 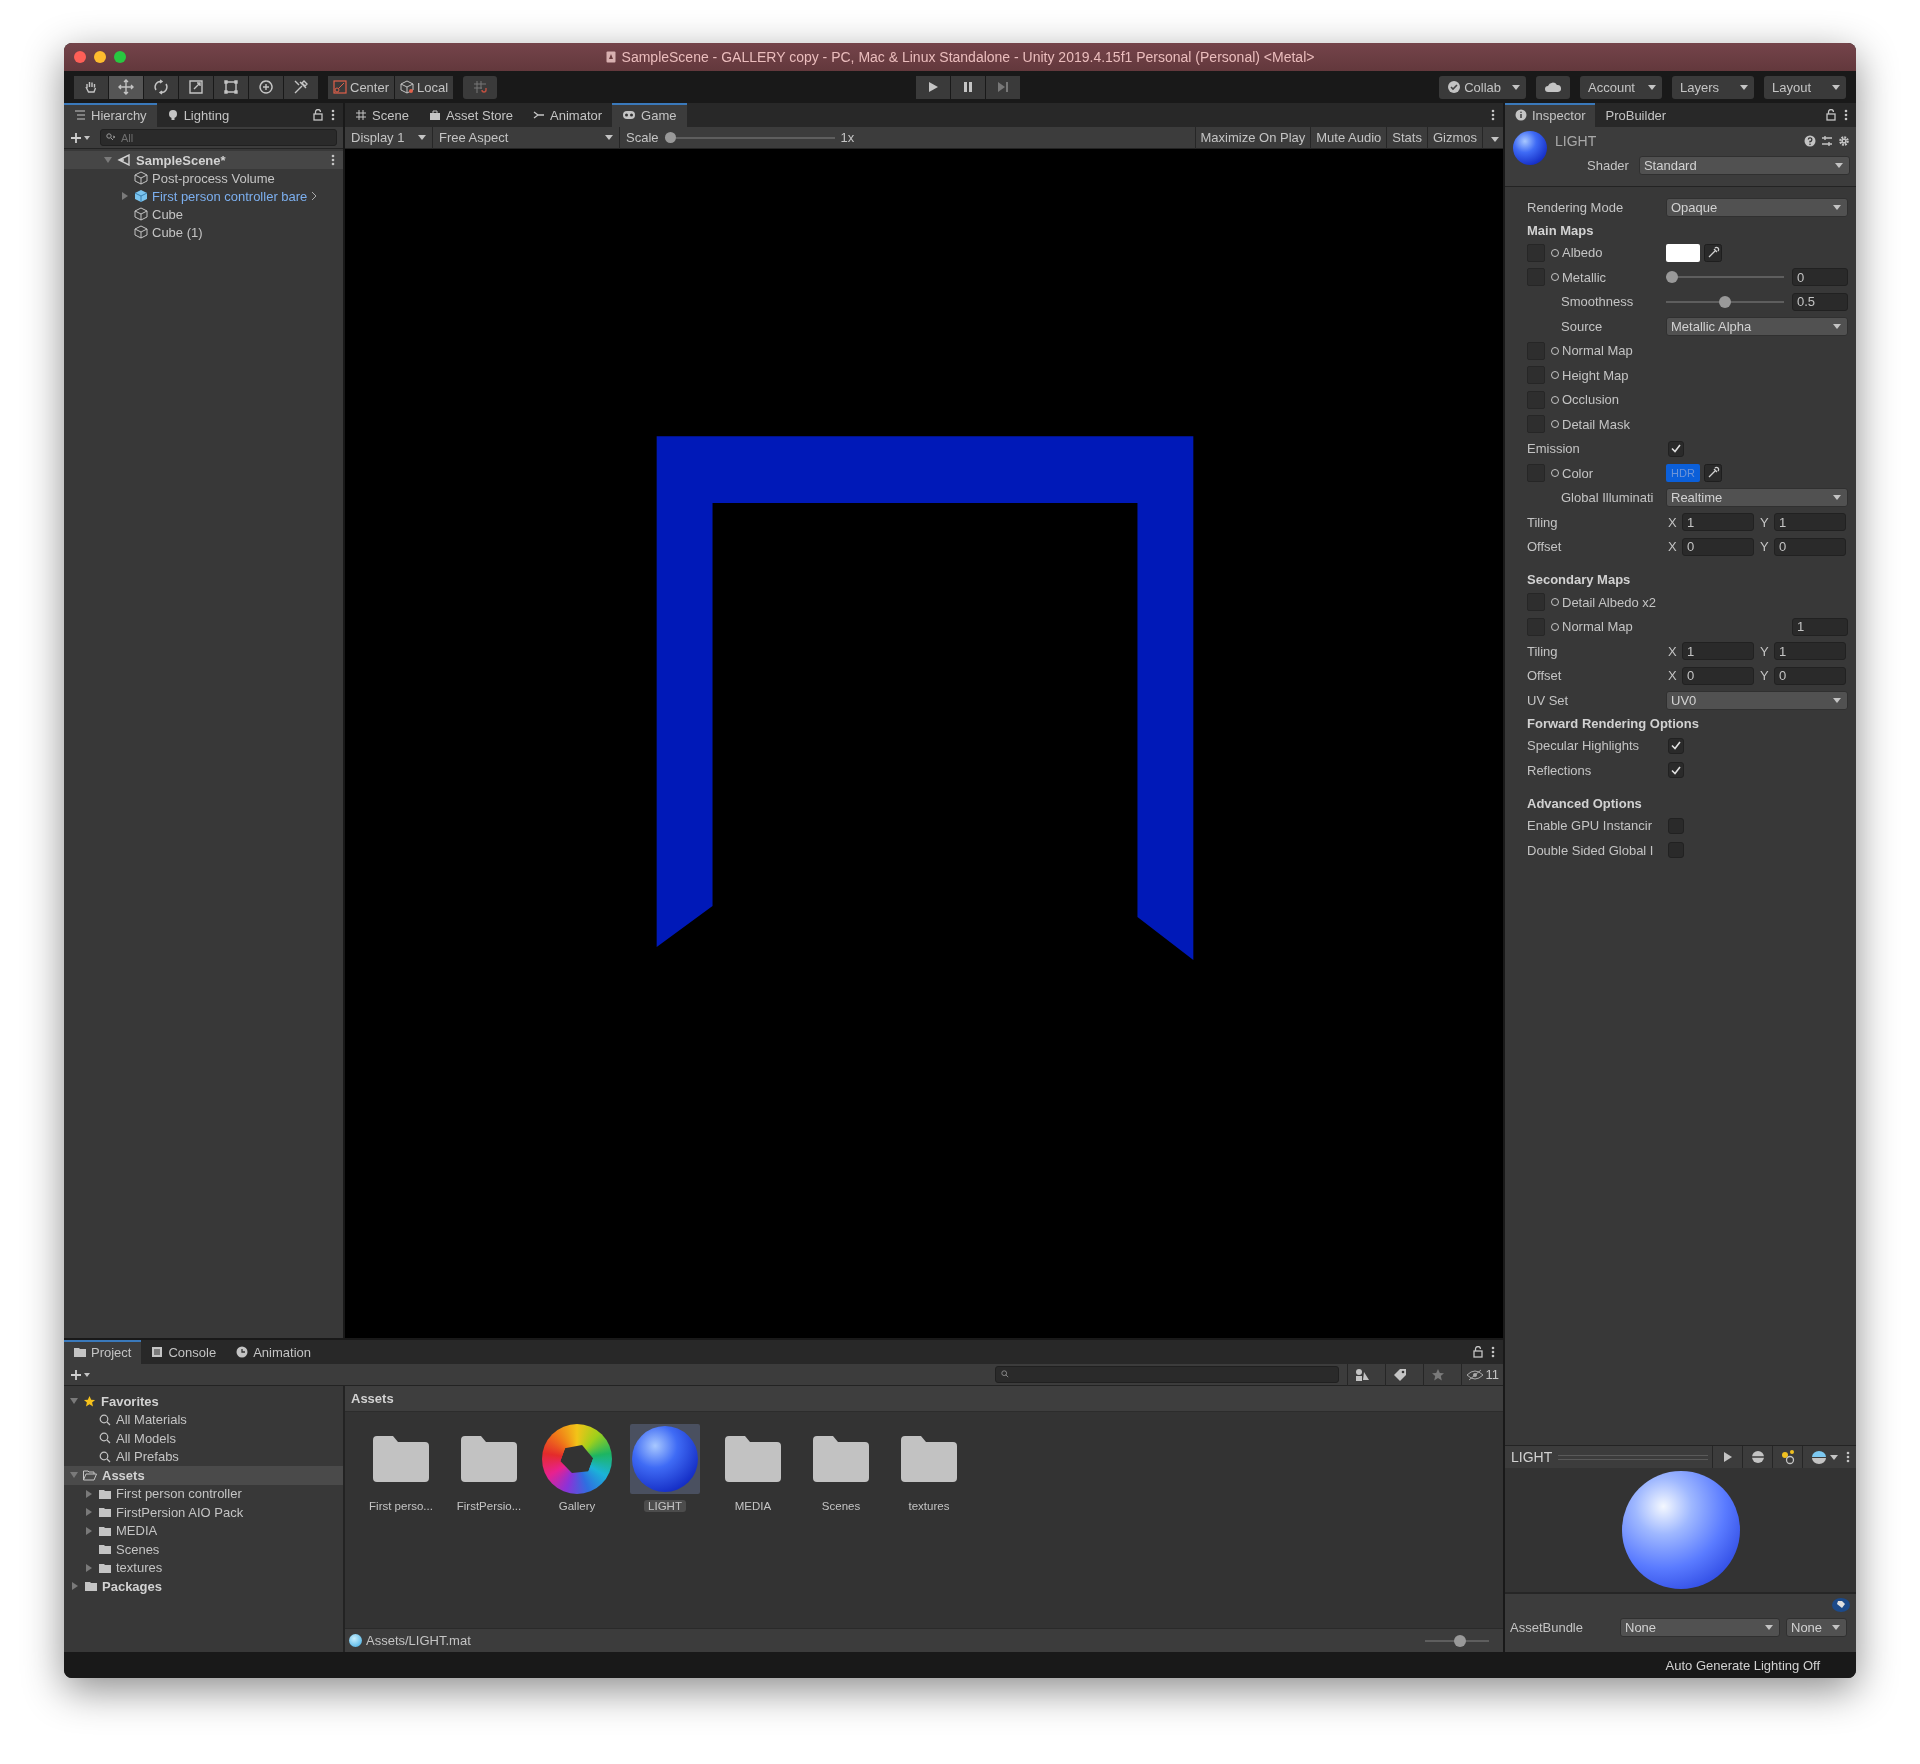 What do you see at coordinates (1553, 87) in the screenshot?
I see `cloud-button` at bounding box center [1553, 87].